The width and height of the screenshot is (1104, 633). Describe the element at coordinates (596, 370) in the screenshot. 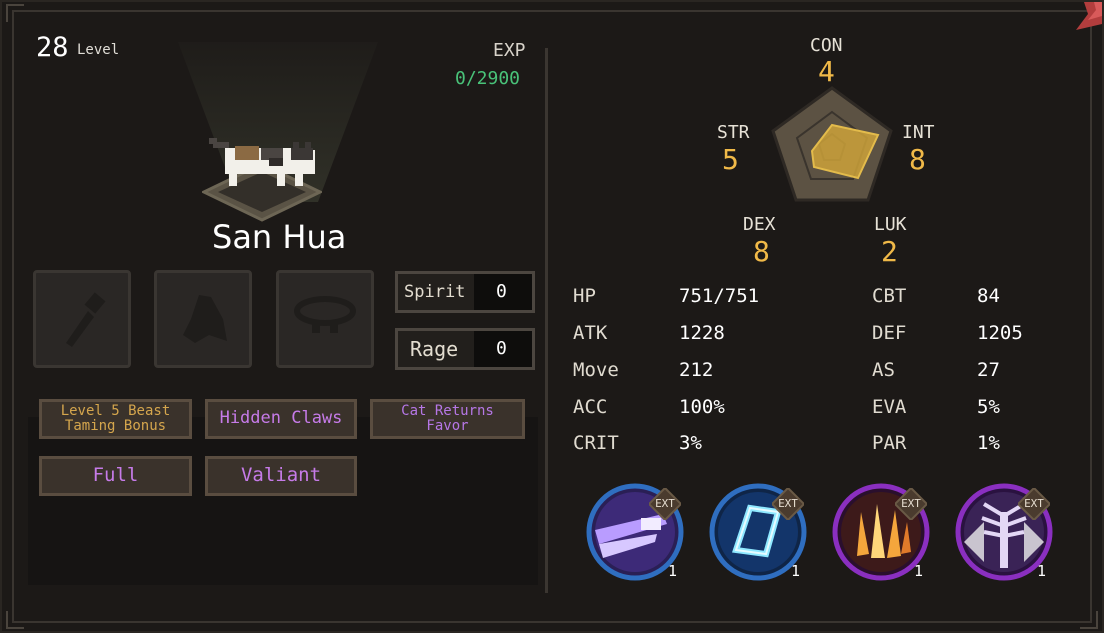

I see `stat-label: Move` at that location.